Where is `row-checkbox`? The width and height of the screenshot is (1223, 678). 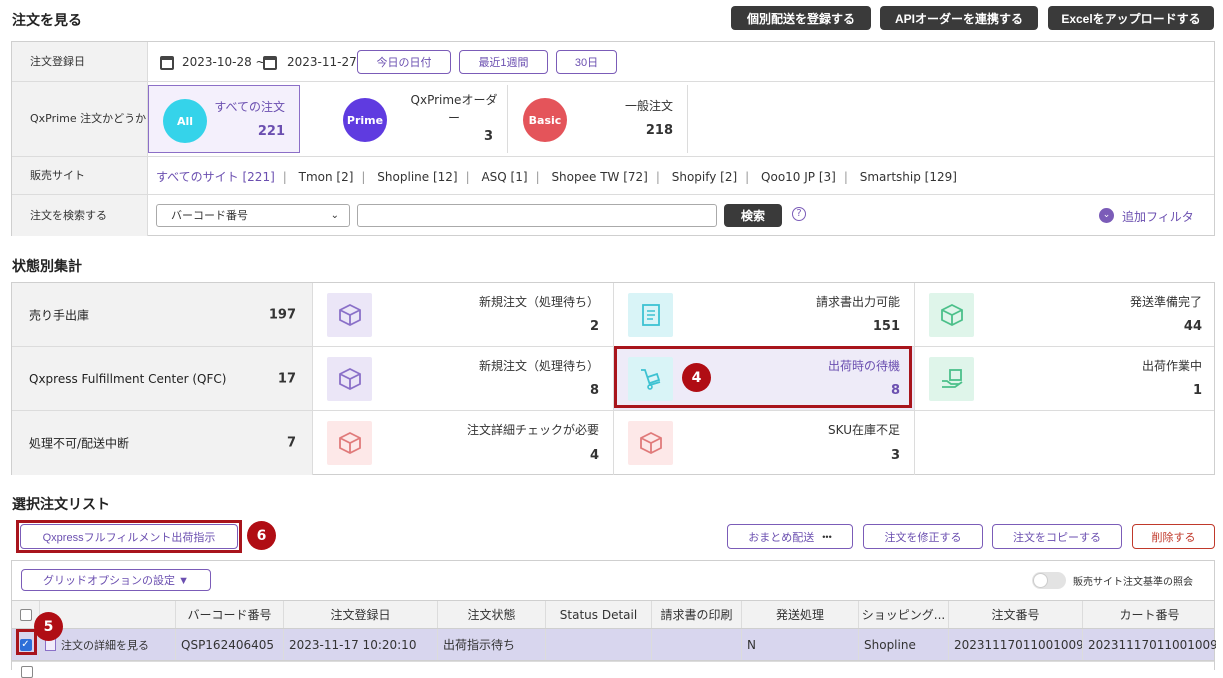
row-checkbox is located at coordinates (27, 672).